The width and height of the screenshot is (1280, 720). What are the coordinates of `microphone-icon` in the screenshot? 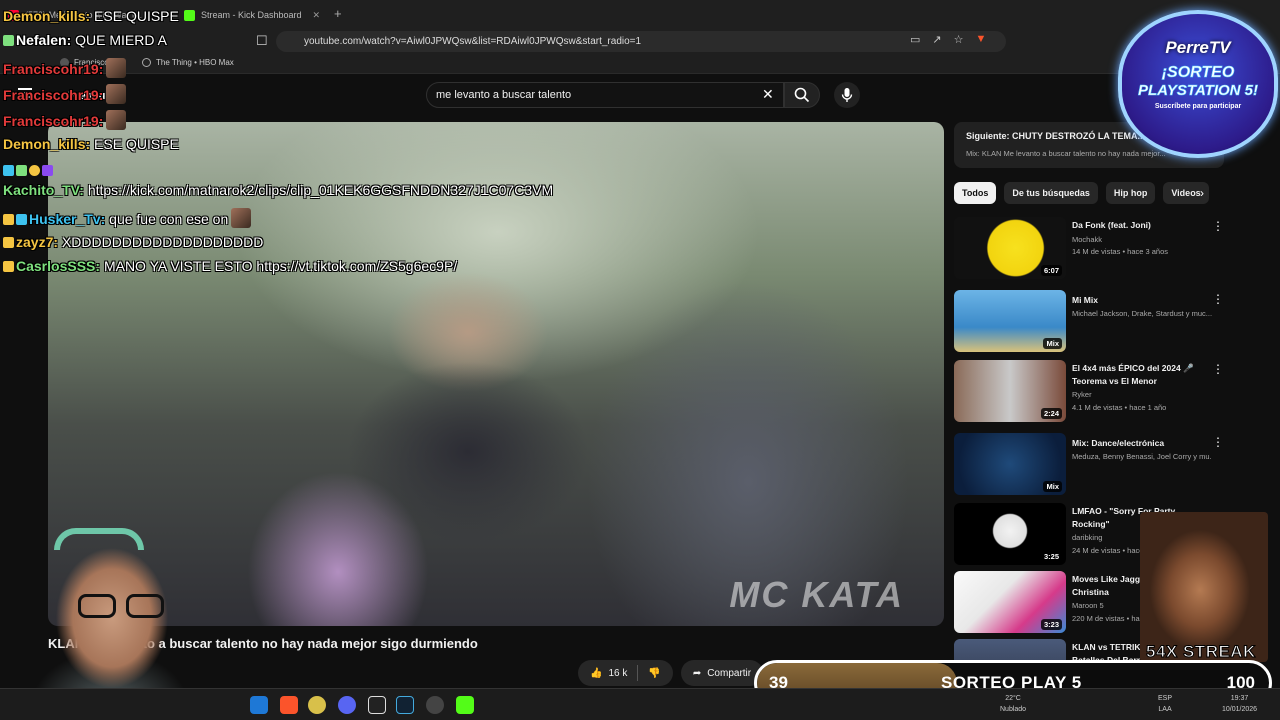 It's located at (847, 95).